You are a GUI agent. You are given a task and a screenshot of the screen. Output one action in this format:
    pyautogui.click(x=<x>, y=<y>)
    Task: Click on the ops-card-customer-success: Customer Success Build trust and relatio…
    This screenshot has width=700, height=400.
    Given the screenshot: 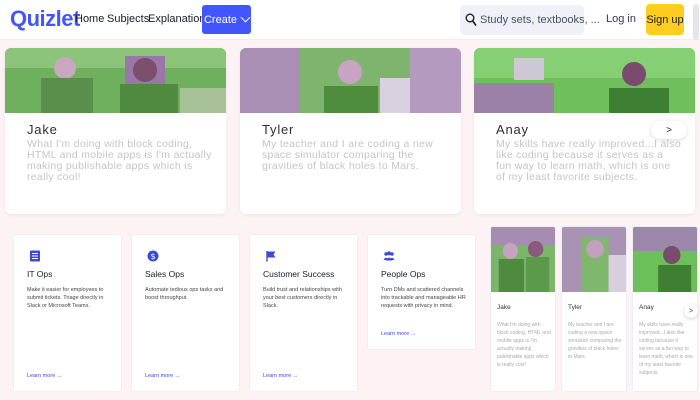 What is the action you would take?
    pyautogui.click(x=303, y=313)
    